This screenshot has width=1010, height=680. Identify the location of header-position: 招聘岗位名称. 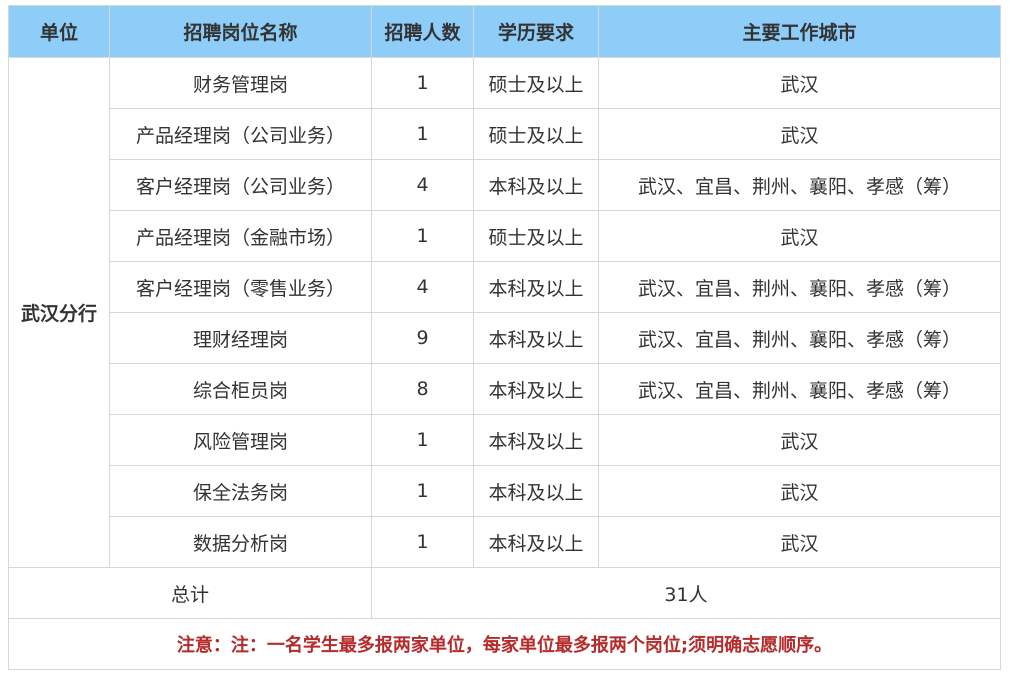
(240, 31).